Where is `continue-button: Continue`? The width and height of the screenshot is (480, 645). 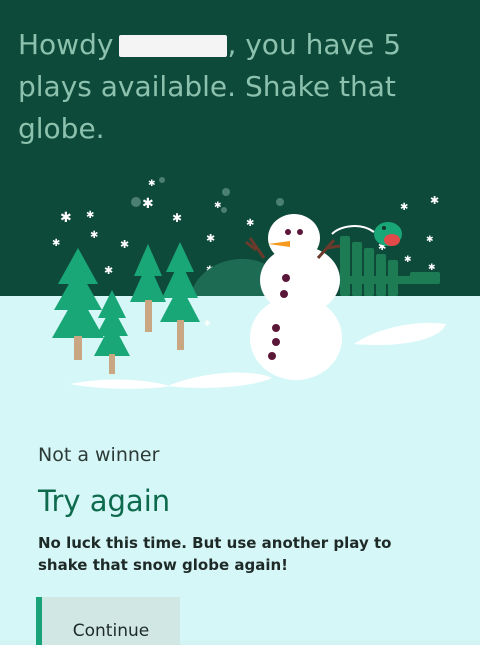 continue-button: Continue is located at coordinates (108, 621).